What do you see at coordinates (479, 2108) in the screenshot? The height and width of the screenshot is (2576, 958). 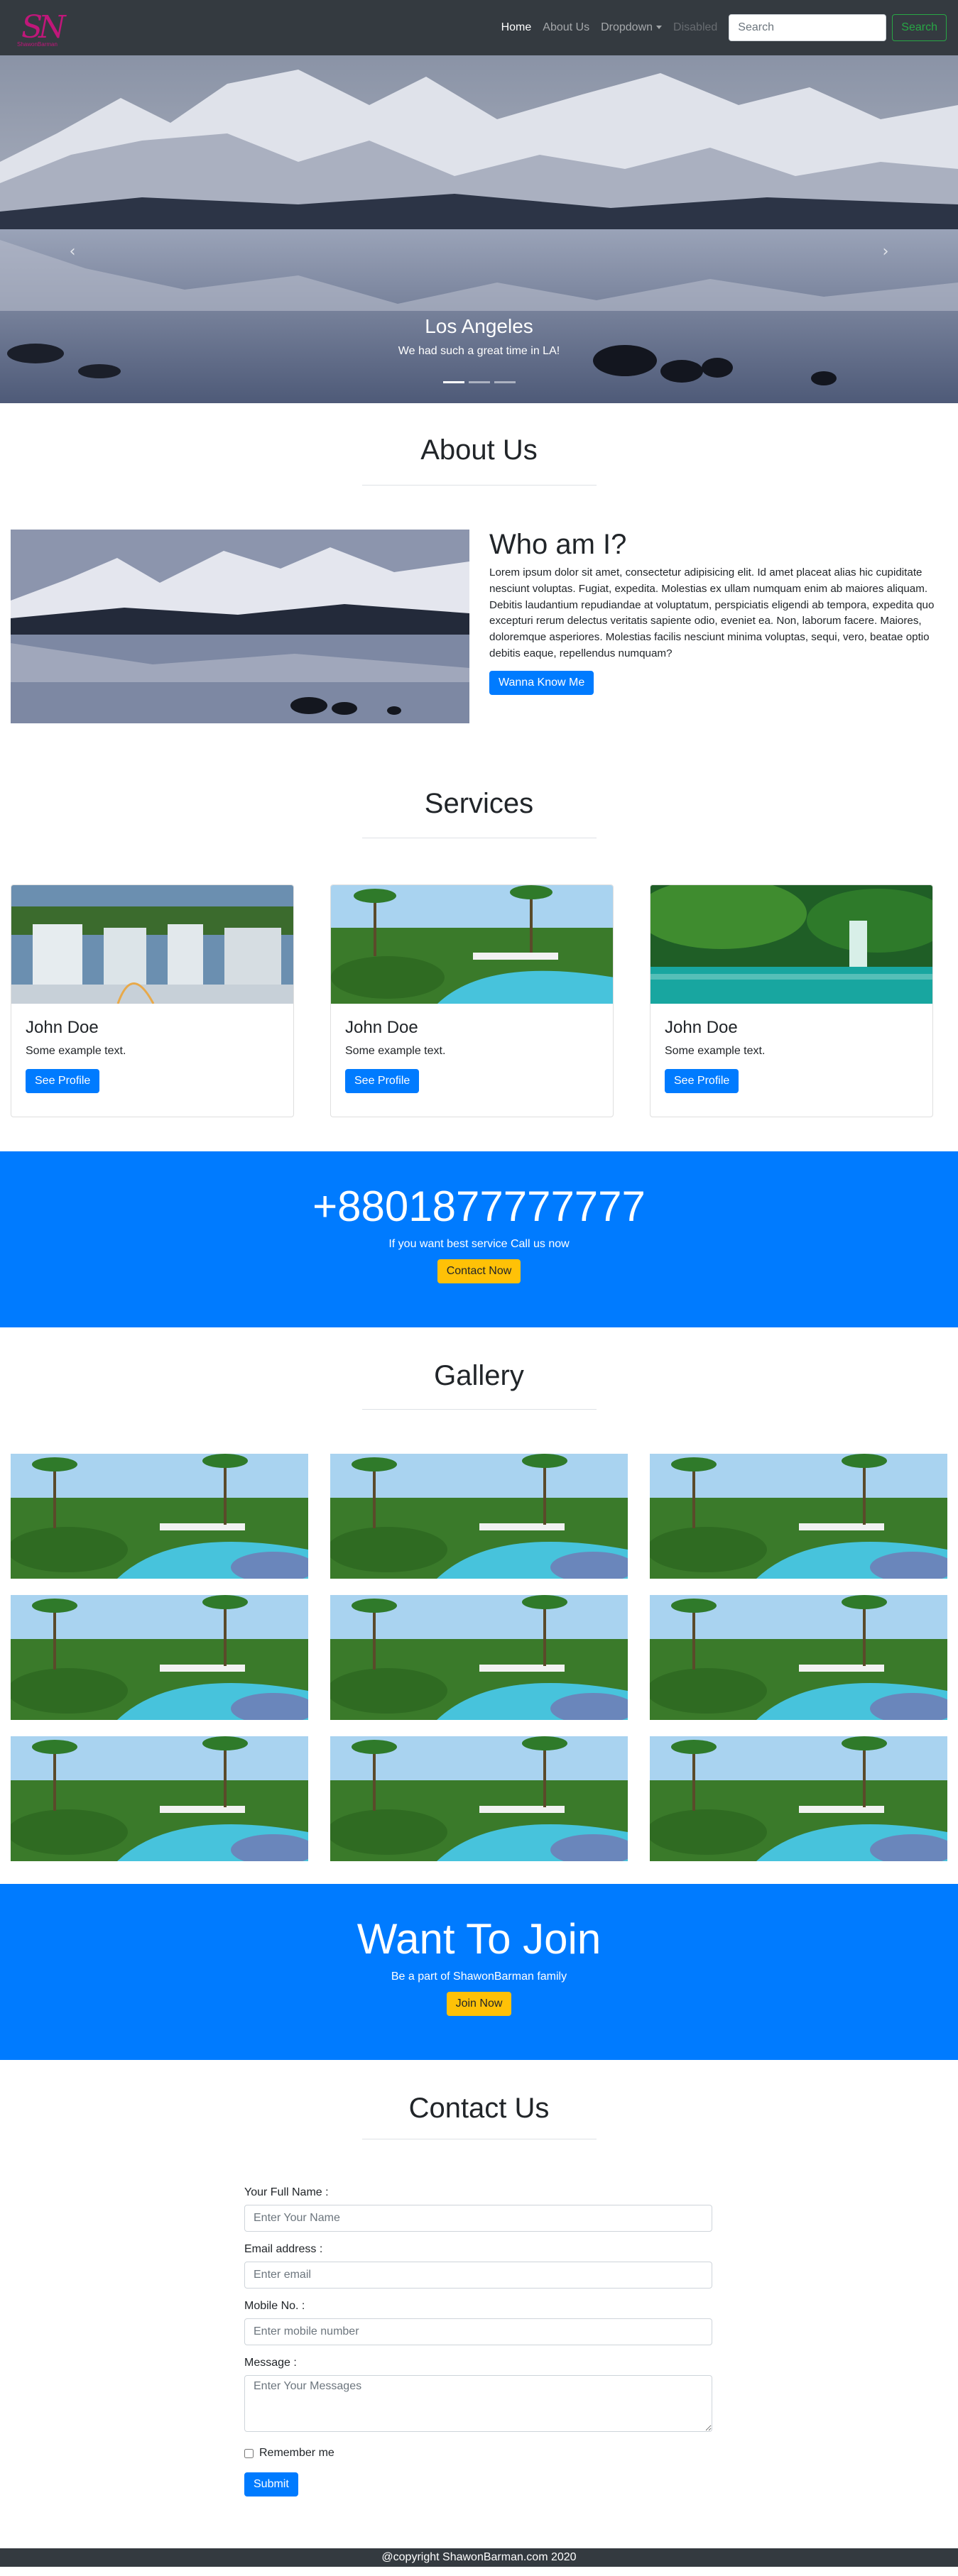 I see `contact-title: Contact Us` at bounding box center [479, 2108].